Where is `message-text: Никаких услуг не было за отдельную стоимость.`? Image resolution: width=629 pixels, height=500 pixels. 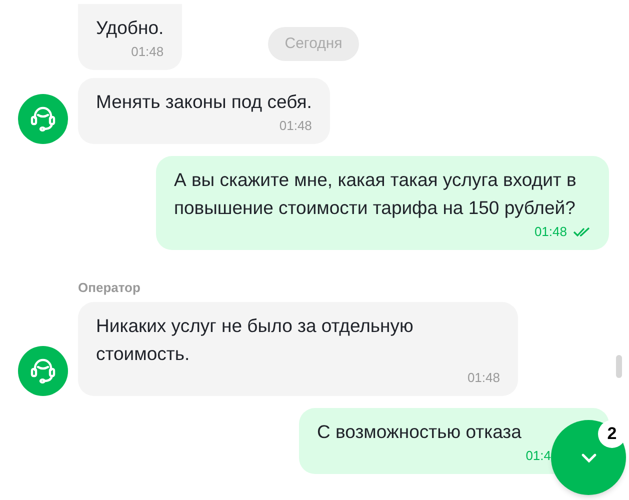 message-text: Никаких услуг не было за отдельную стоимость. is located at coordinates (255, 340).